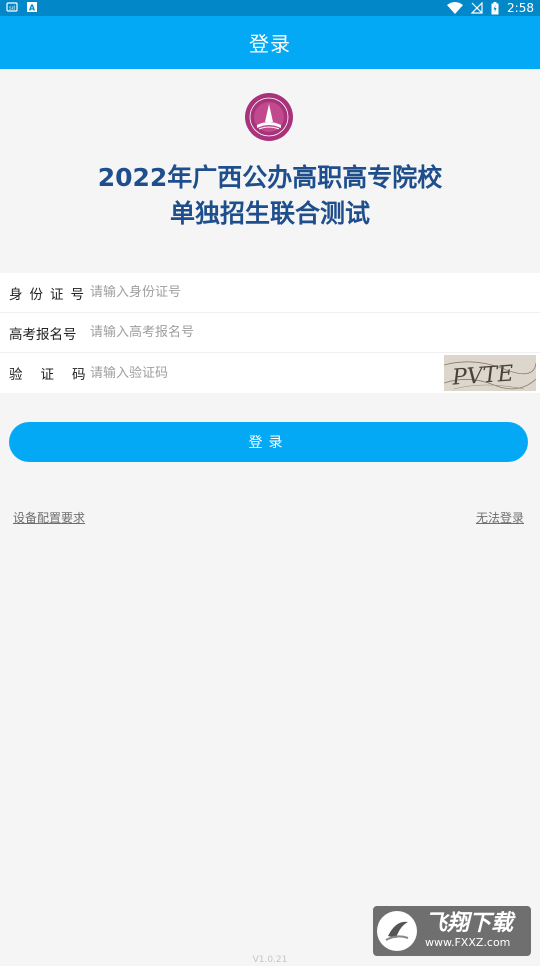  What do you see at coordinates (269, 213) in the screenshot?
I see `headline-line-2: 单独招生联合测试` at bounding box center [269, 213].